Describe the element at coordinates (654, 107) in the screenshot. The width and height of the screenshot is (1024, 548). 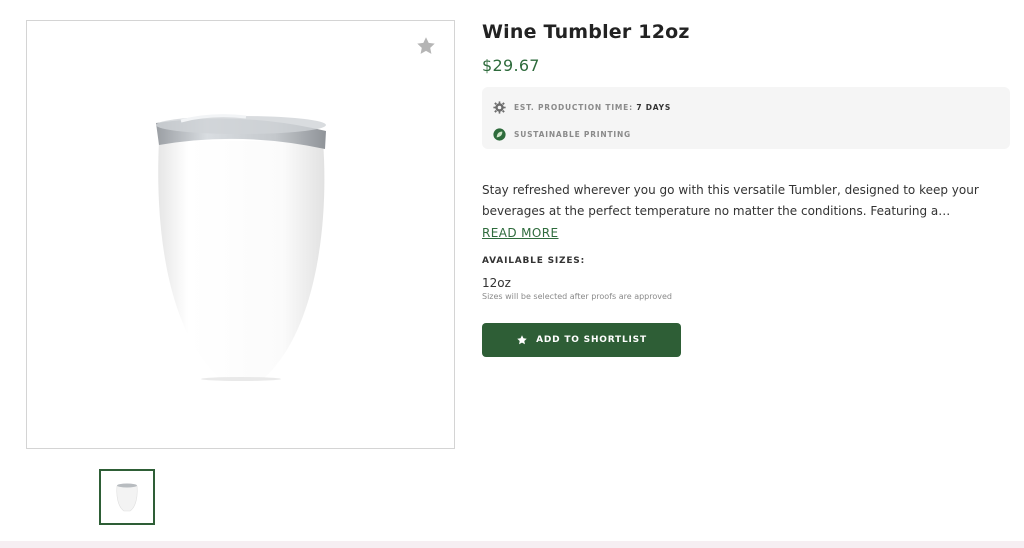
I see `production-time-value: 7 DAYS` at that location.